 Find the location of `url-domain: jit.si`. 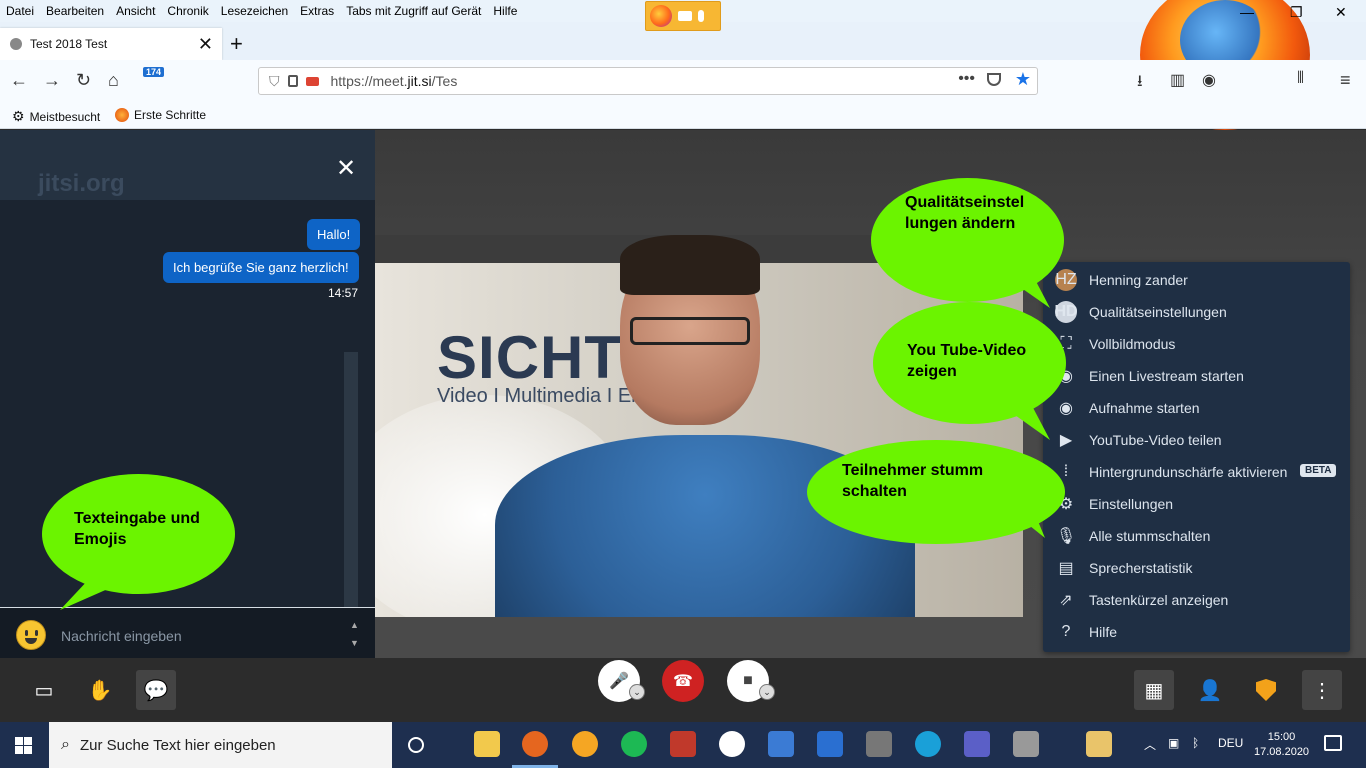

url-domain: jit.si is located at coordinates (419, 81).